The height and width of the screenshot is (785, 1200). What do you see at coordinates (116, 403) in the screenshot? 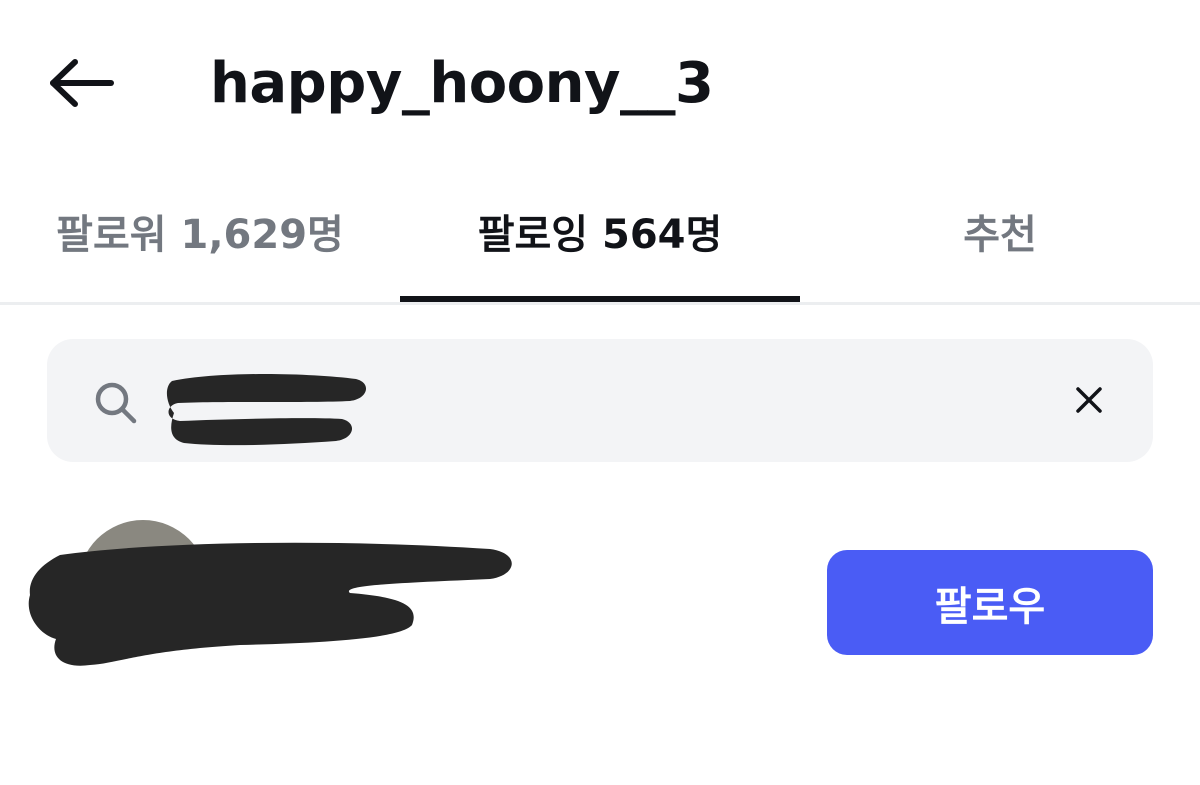
I see `search-icon` at bounding box center [116, 403].